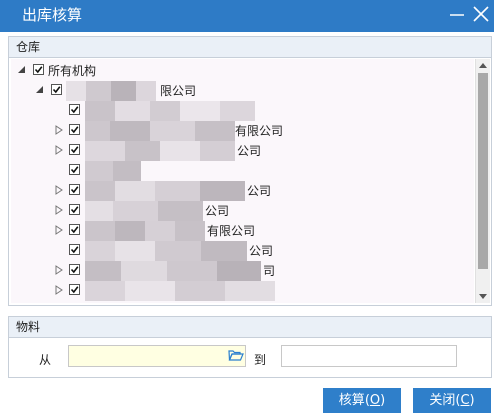 Image resolution: width=494 pixels, height=417 pixels. Describe the element at coordinates (250, 347) in the screenshot. I see `material-group: 物料 从 到` at that location.